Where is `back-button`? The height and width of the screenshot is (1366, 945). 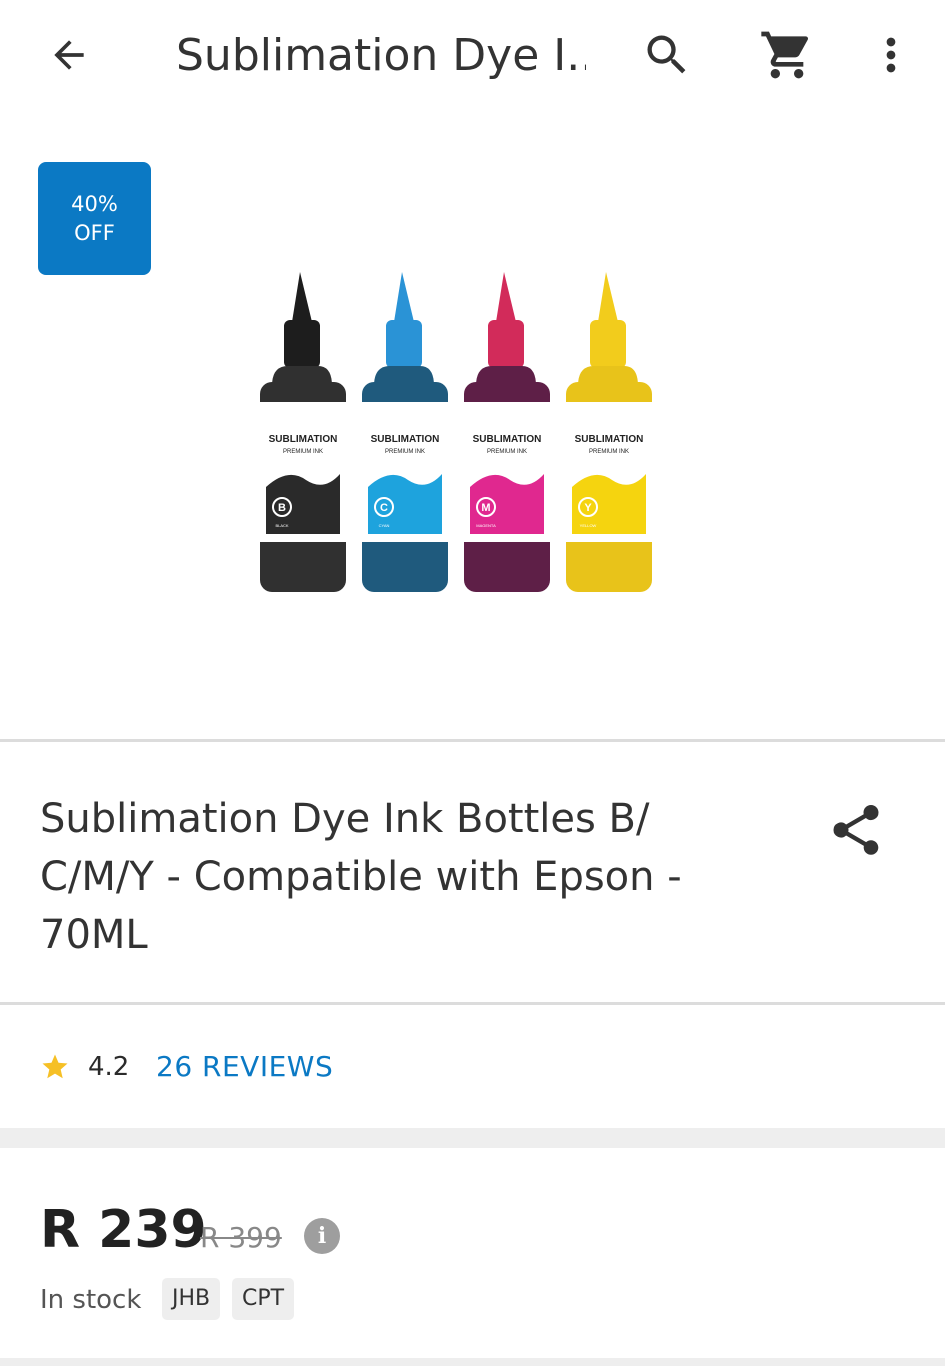
back-button is located at coordinates (69, 55).